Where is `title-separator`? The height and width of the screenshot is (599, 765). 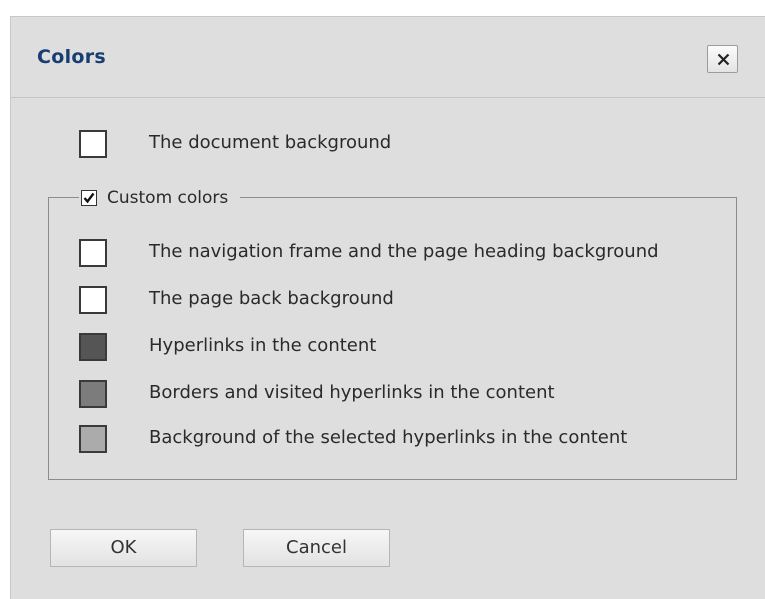 title-separator is located at coordinates (388, 97).